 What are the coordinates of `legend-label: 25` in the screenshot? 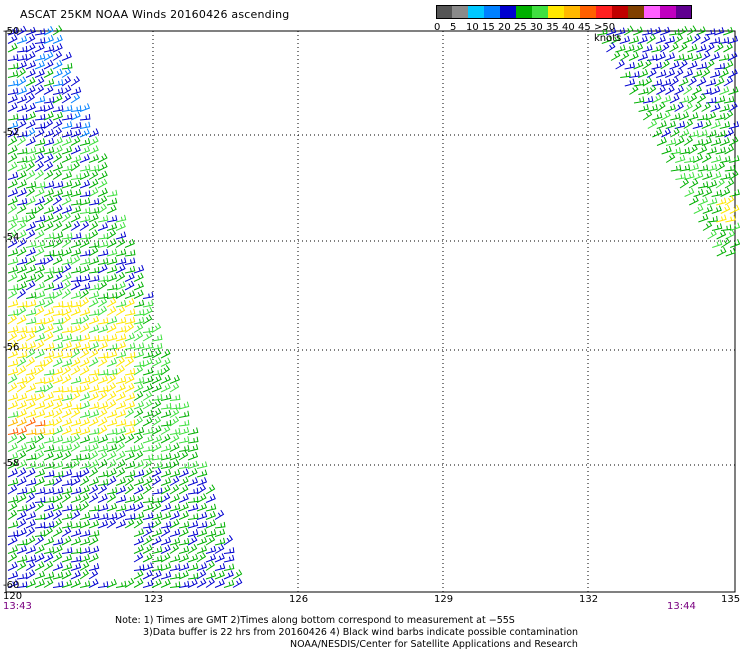 It's located at (520, 27).